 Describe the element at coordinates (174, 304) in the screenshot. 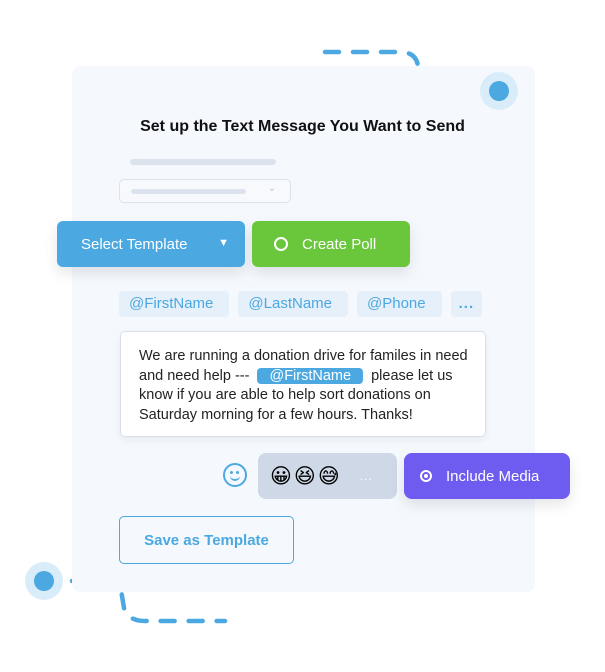

I see `merge-tag-firstname: @FirstName` at that location.